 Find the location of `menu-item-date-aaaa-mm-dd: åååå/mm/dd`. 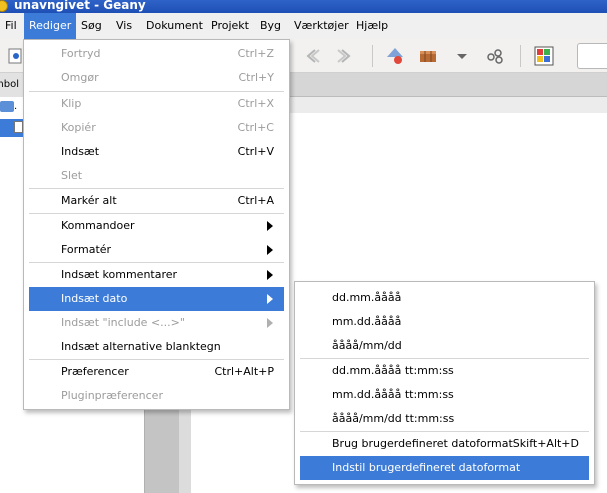

menu-item-date-aaaa-mm-dd: åååå/mm/dd is located at coordinates (444, 346).